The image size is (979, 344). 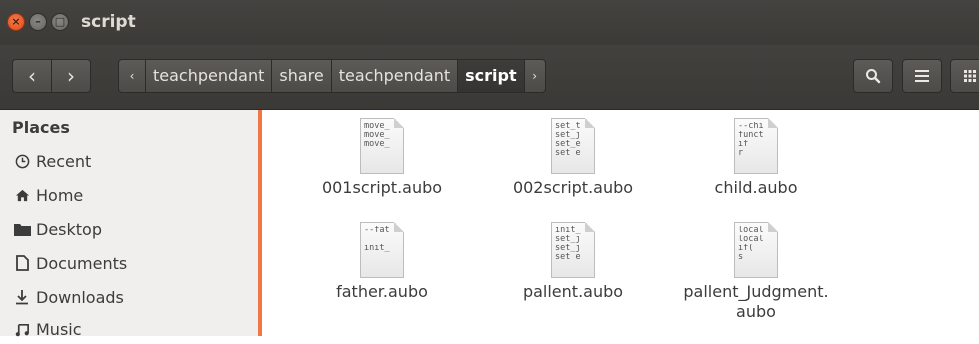 I want to click on text-file-icon: local local if( s, so click(x=756, y=250).